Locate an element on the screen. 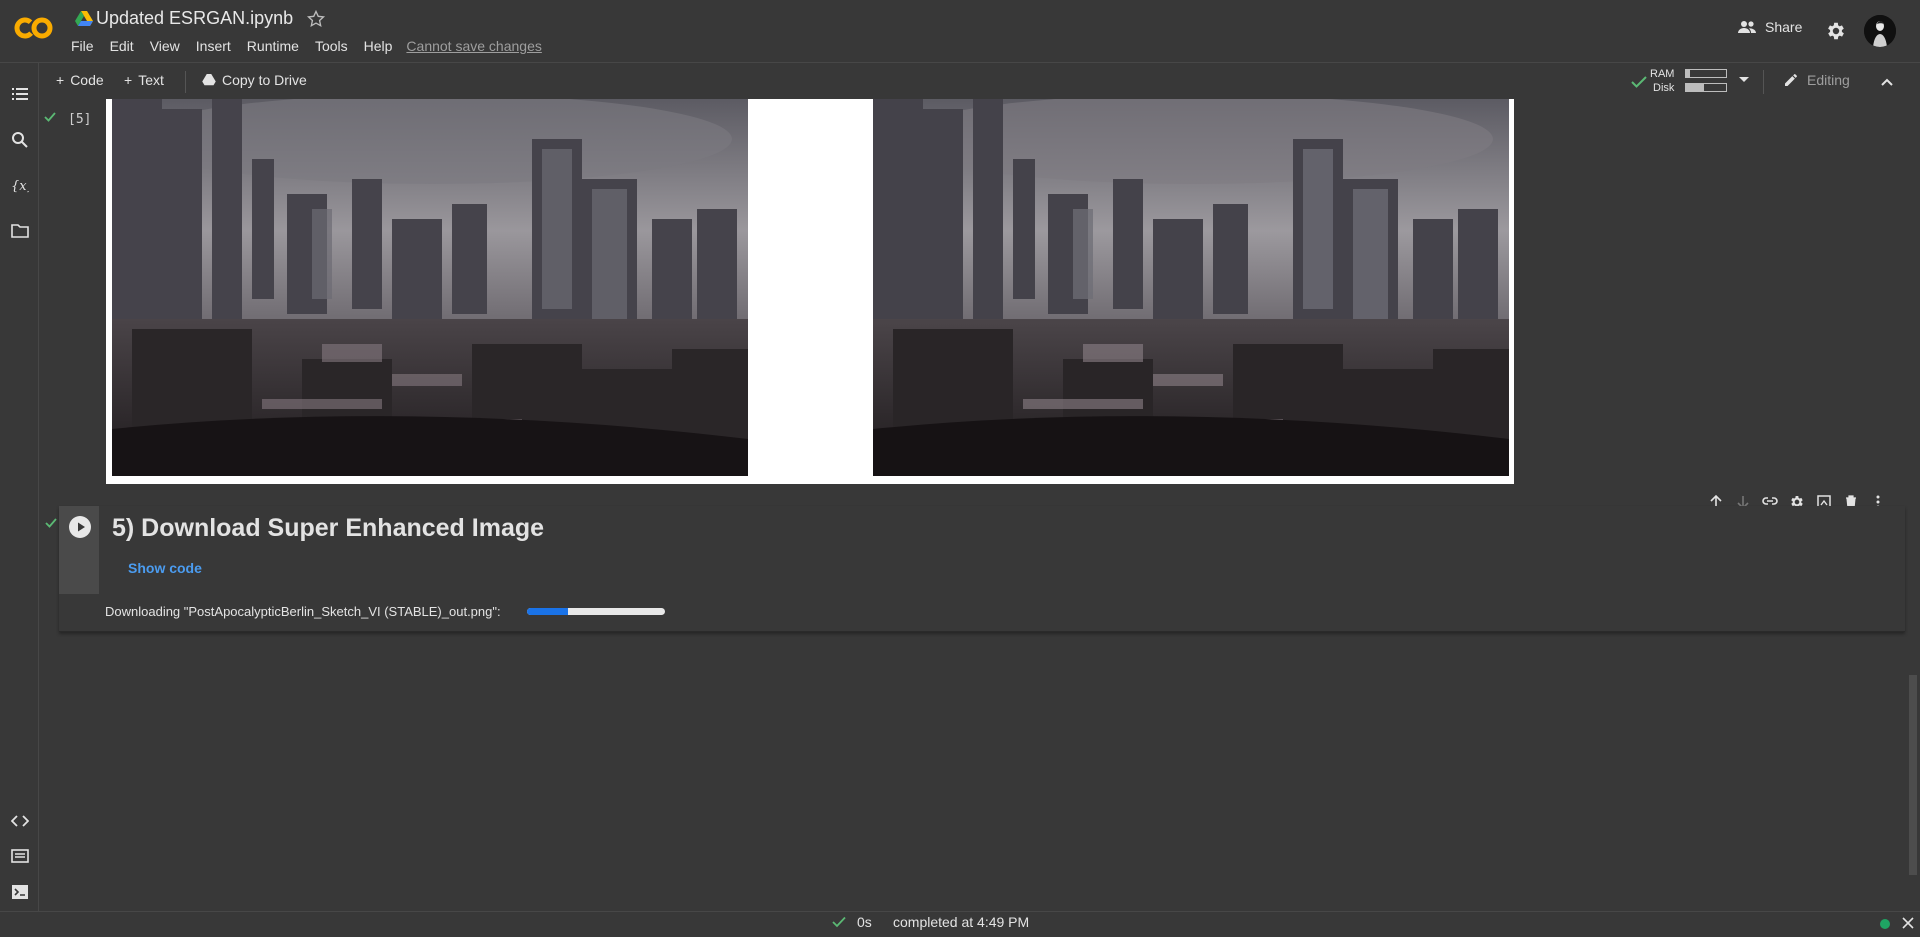 The width and height of the screenshot is (1920, 937). connection-status-dot is located at coordinates (1885, 924).